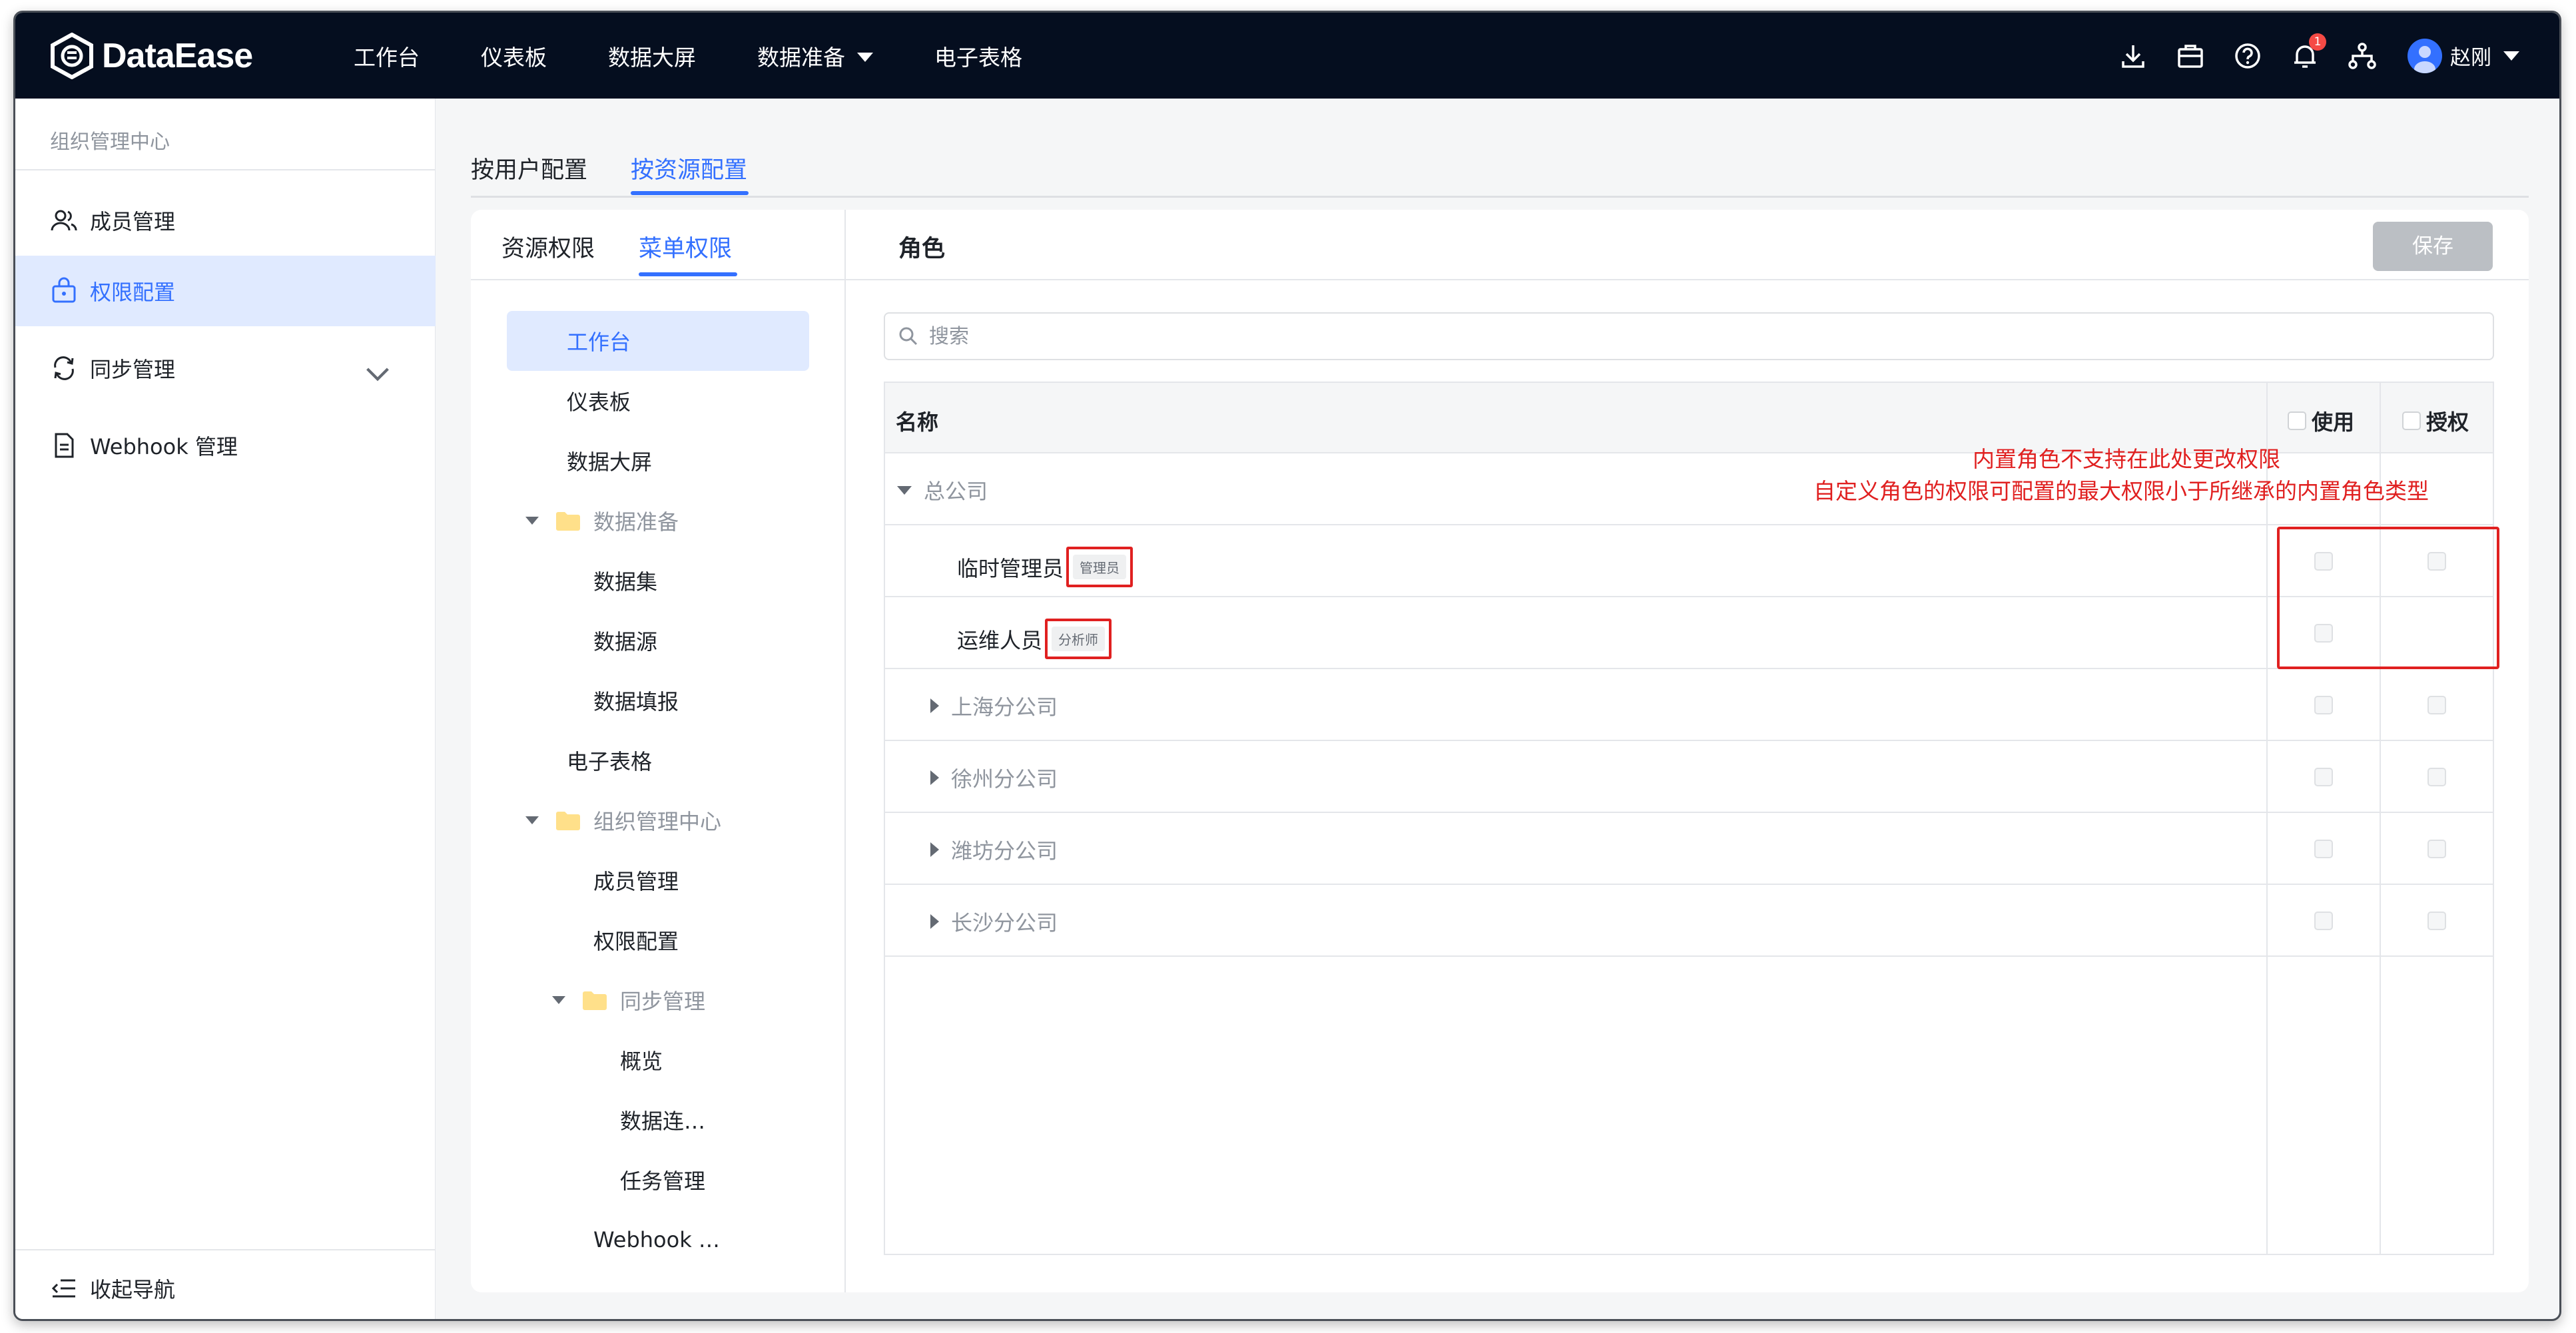 Image resolution: width=2576 pixels, height=1333 pixels. I want to click on tree-item: 概览, so click(658, 1060).